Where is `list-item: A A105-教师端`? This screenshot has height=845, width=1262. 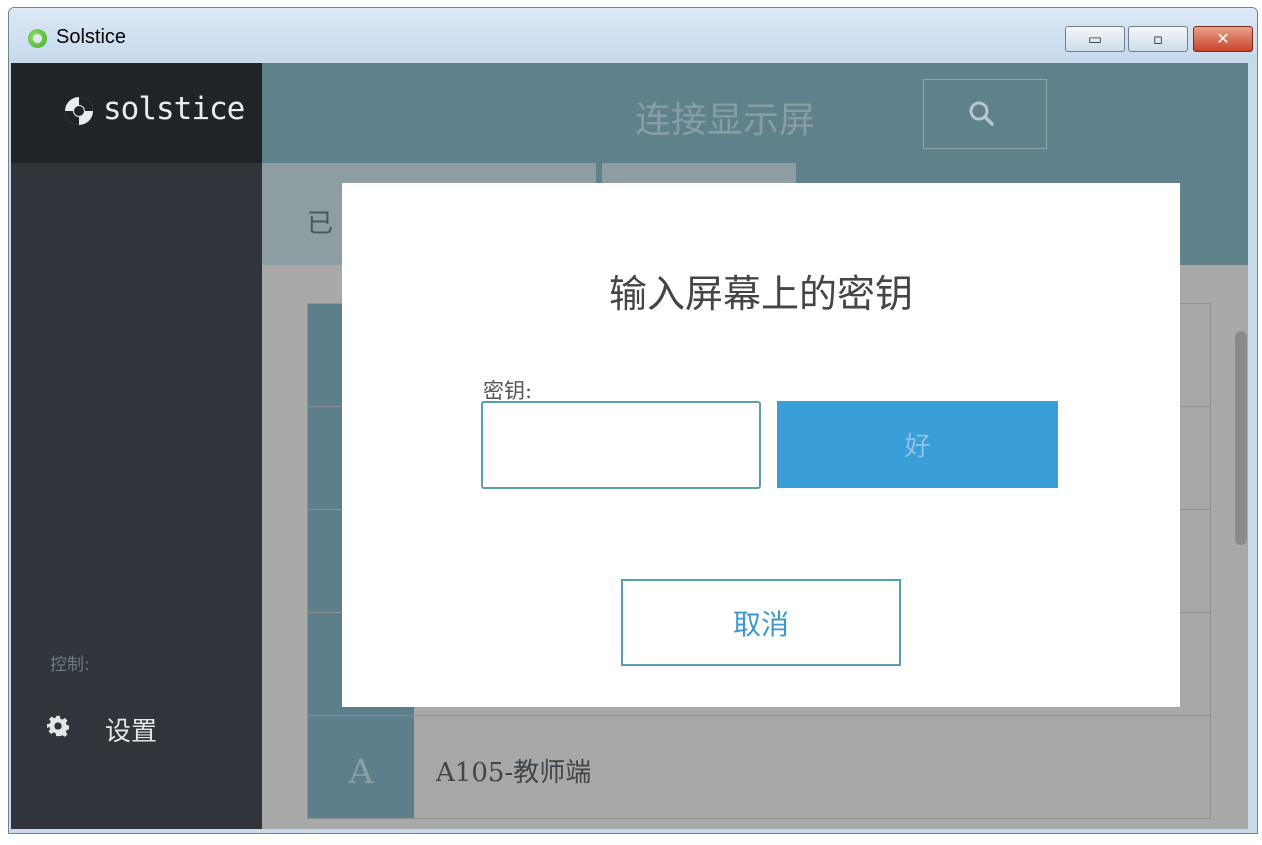 list-item: A A105-教师端 is located at coordinates (759, 767).